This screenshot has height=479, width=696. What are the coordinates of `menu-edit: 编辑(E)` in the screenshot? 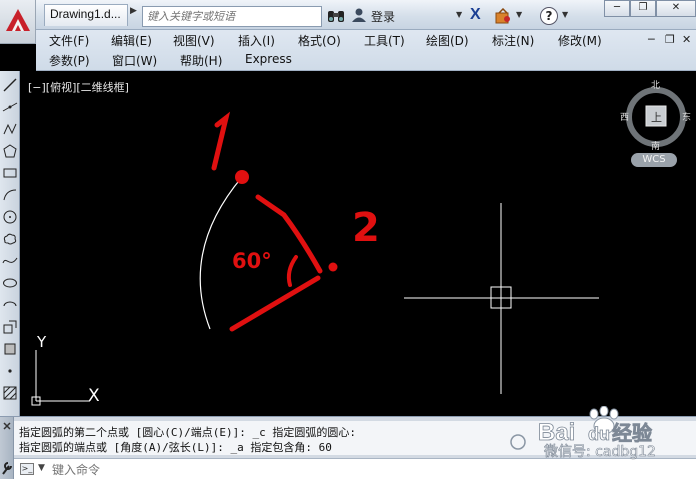 It's located at (131, 40).